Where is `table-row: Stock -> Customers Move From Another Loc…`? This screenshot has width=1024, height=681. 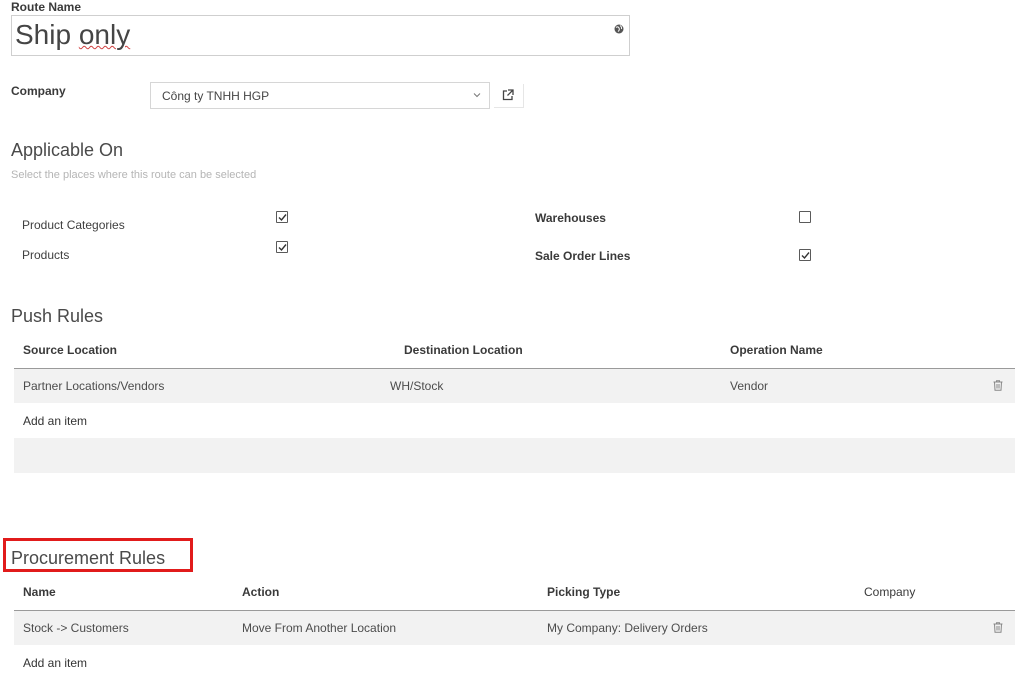
table-row: Stock -> Customers Move From Another Loc… is located at coordinates (514, 628).